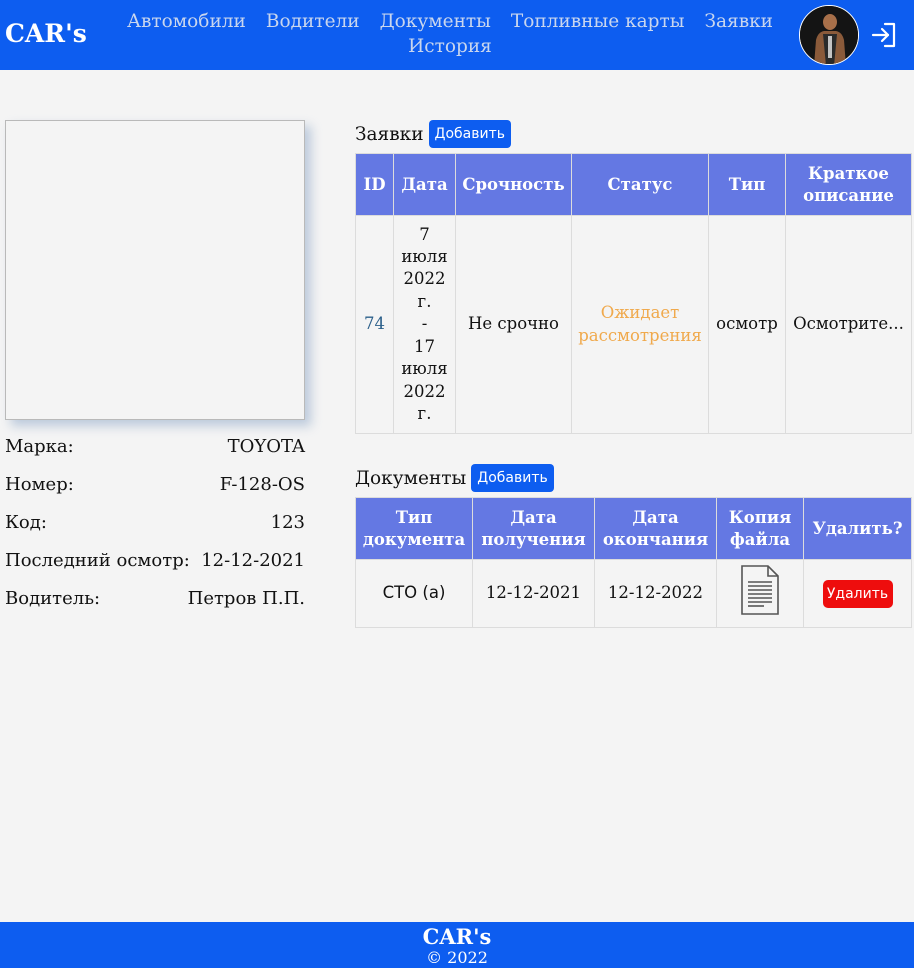 The height and width of the screenshot is (968, 914). I want to click on add-request-button: Добавить, so click(470, 134).